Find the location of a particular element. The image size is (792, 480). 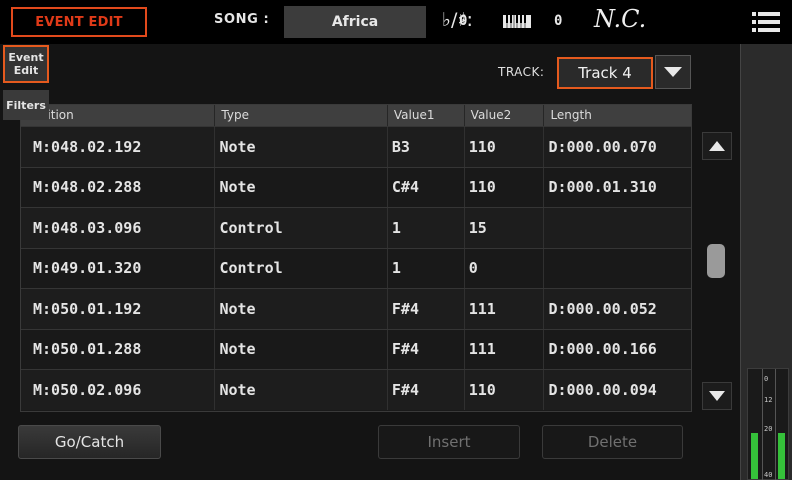

track-dropdown-button is located at coordinates (673, 72).